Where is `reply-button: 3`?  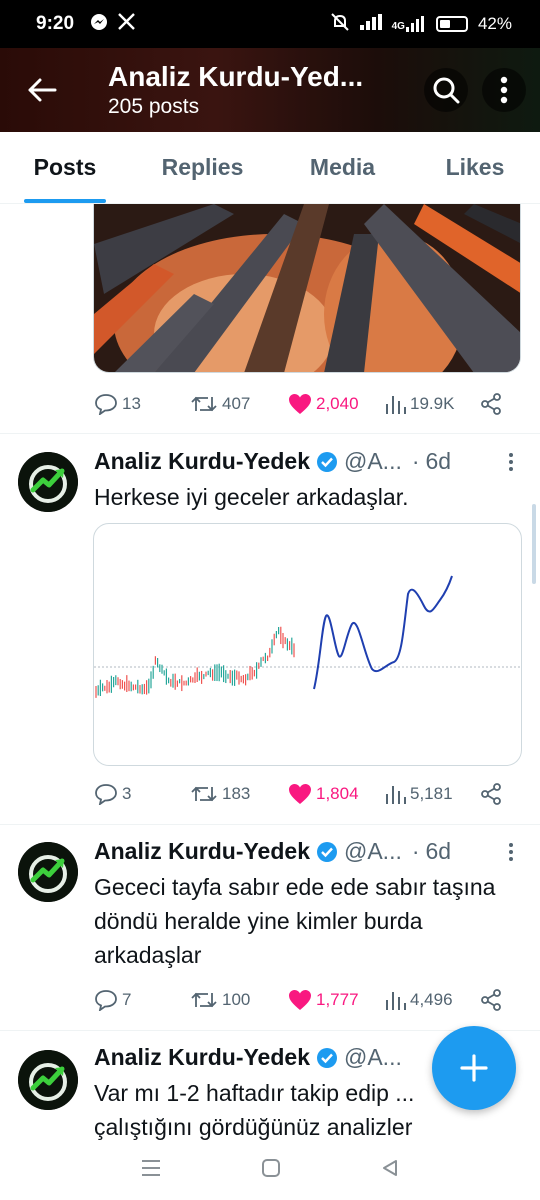
reply-button: 3 is located at coordinates (112, 794).